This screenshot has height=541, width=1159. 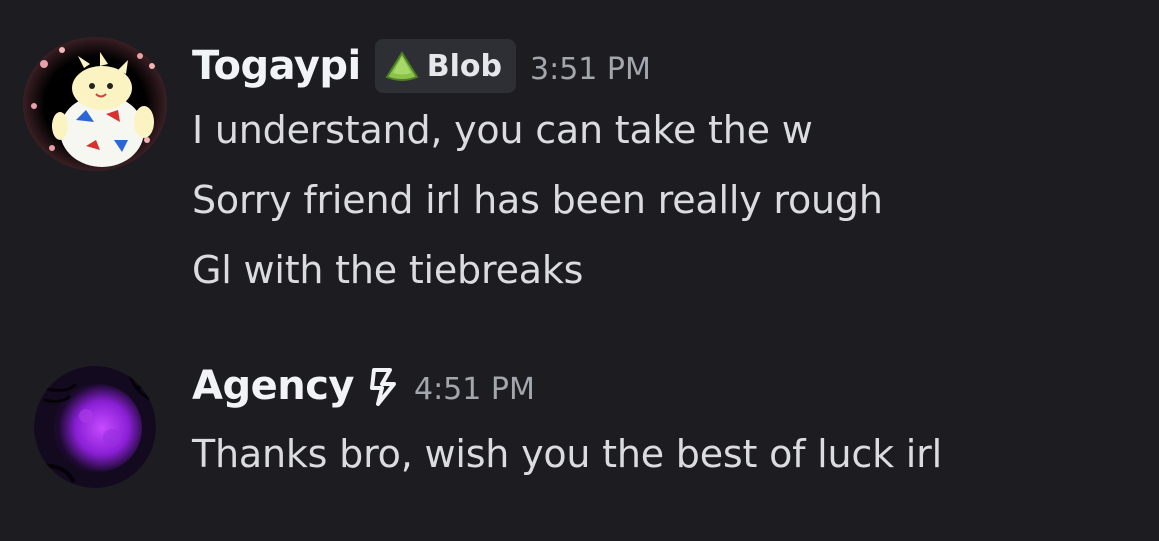 I want to click on togepi-avatar-icon, so click(x=95, y=104).